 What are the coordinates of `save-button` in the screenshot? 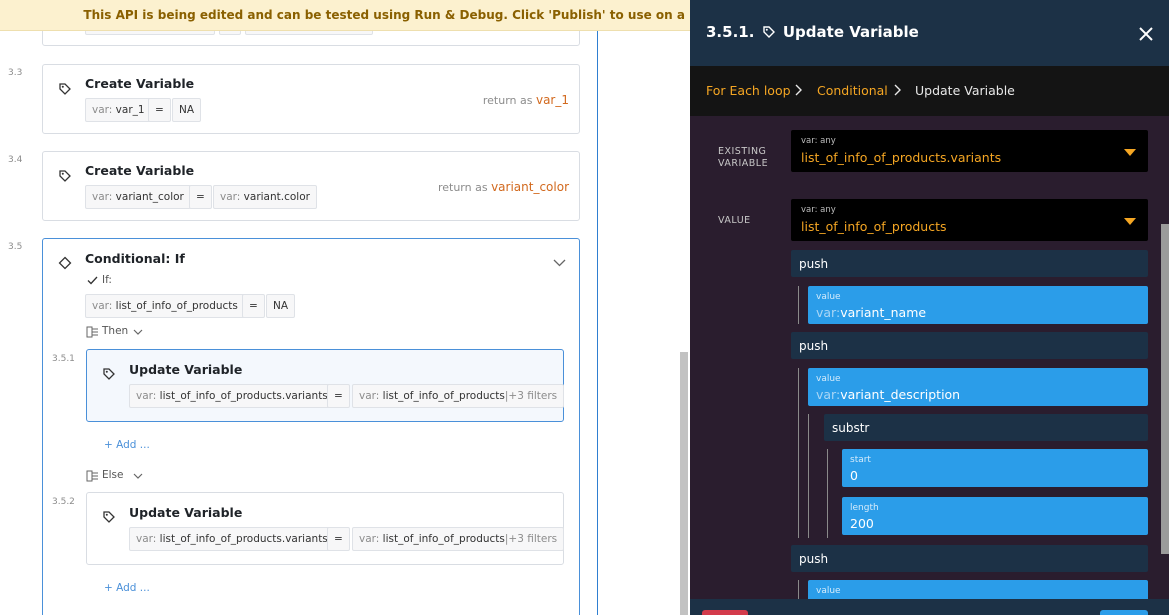 It's located at (1124, 612).